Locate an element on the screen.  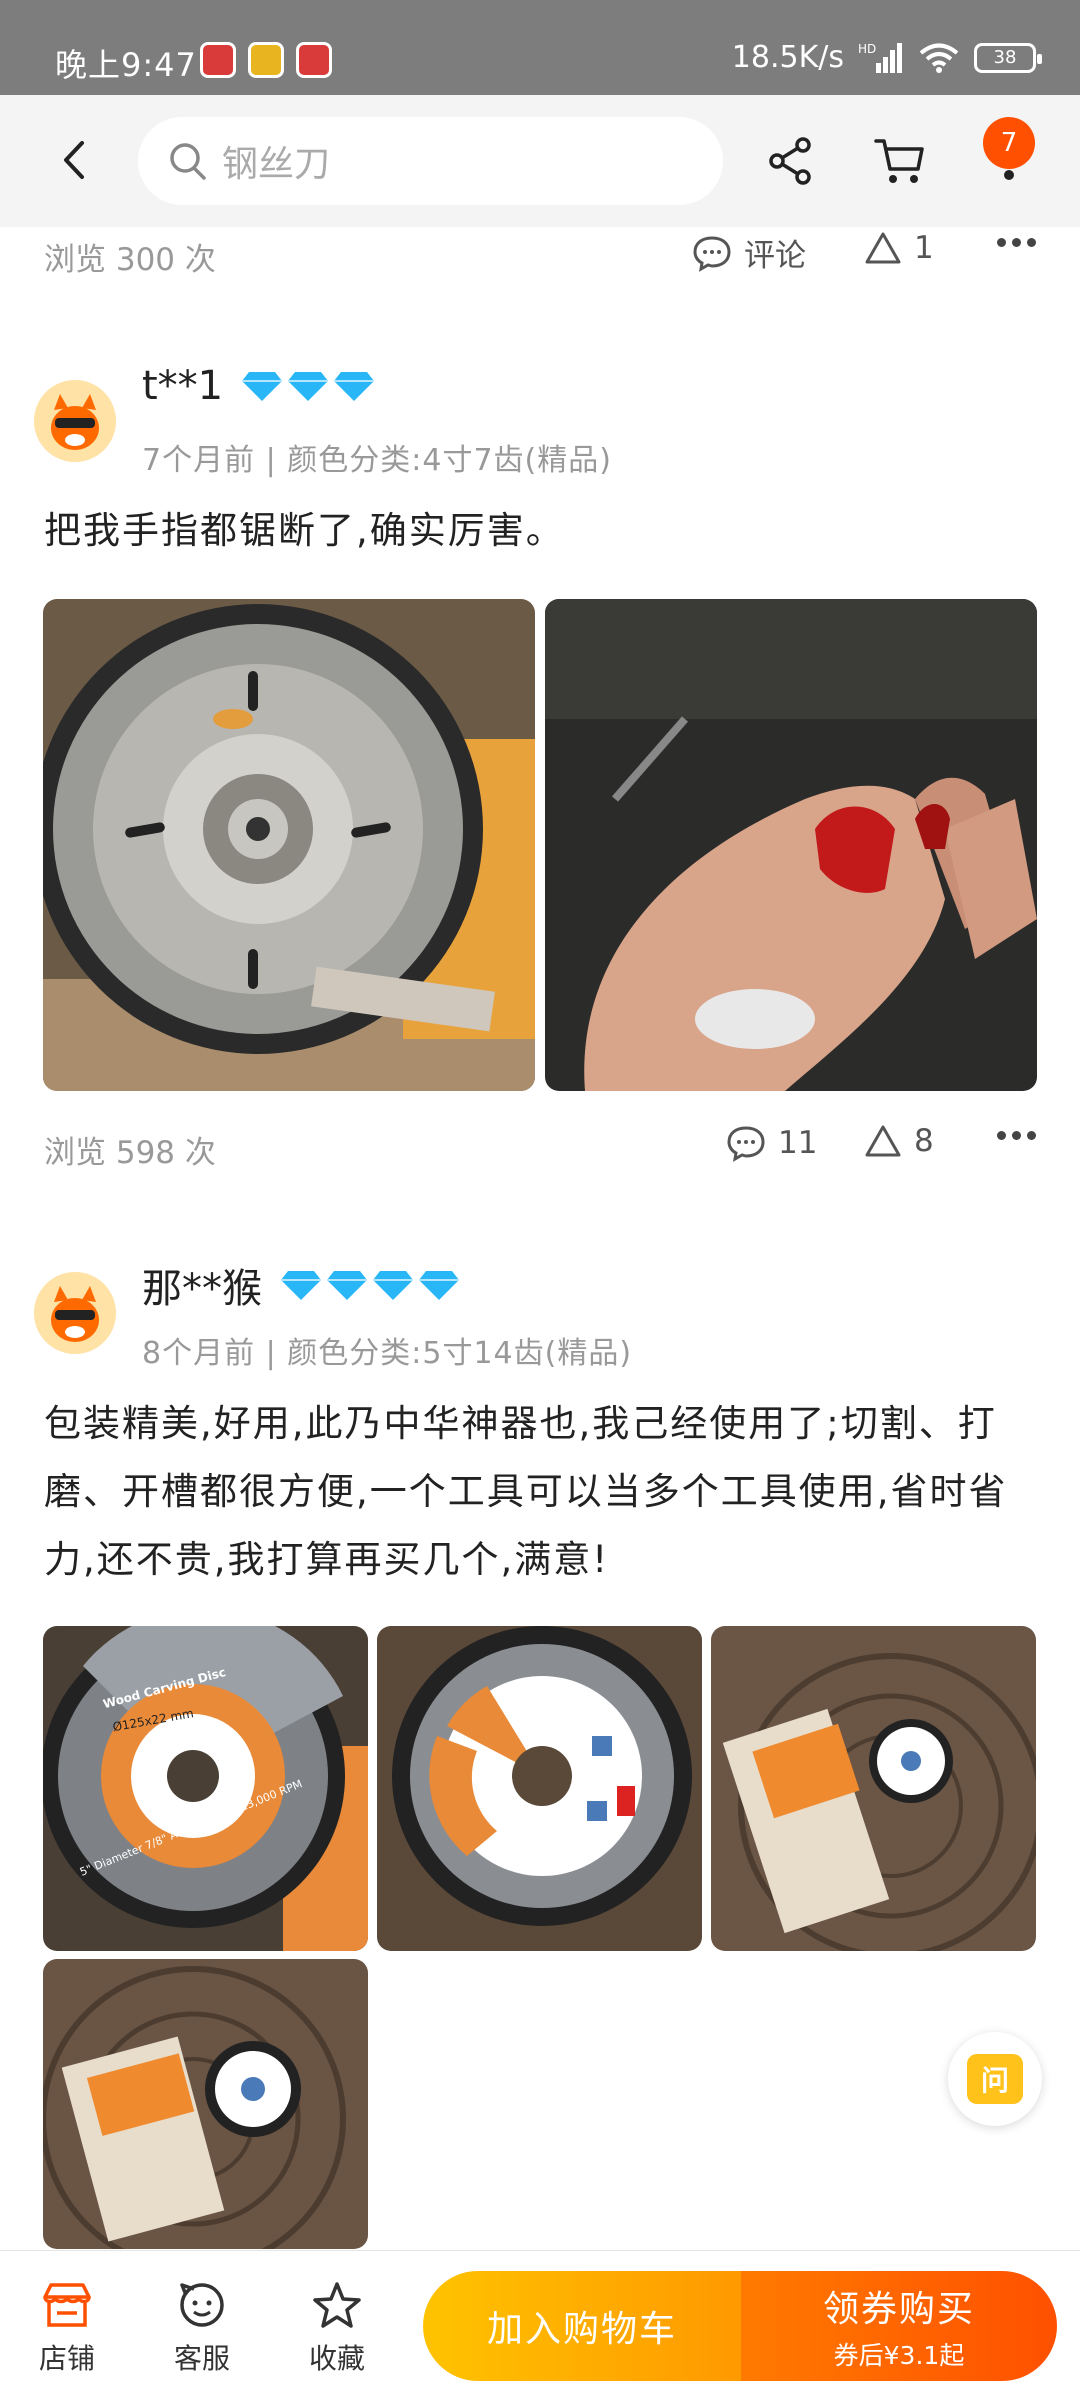
purchase-buttons: 加入购物车 领券购买 券后¥3.1起 is located at coordinates (740, 2326).